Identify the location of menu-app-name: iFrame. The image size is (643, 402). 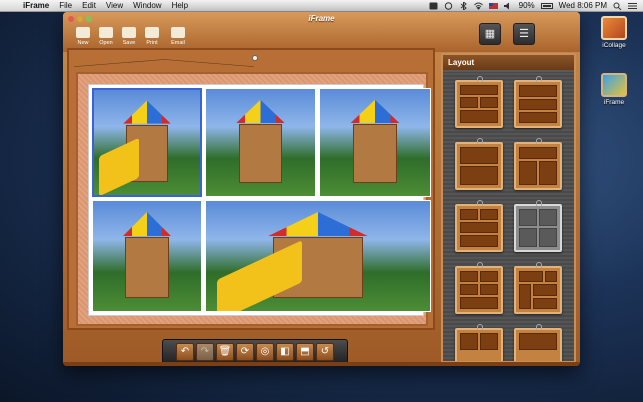
(36, 6).